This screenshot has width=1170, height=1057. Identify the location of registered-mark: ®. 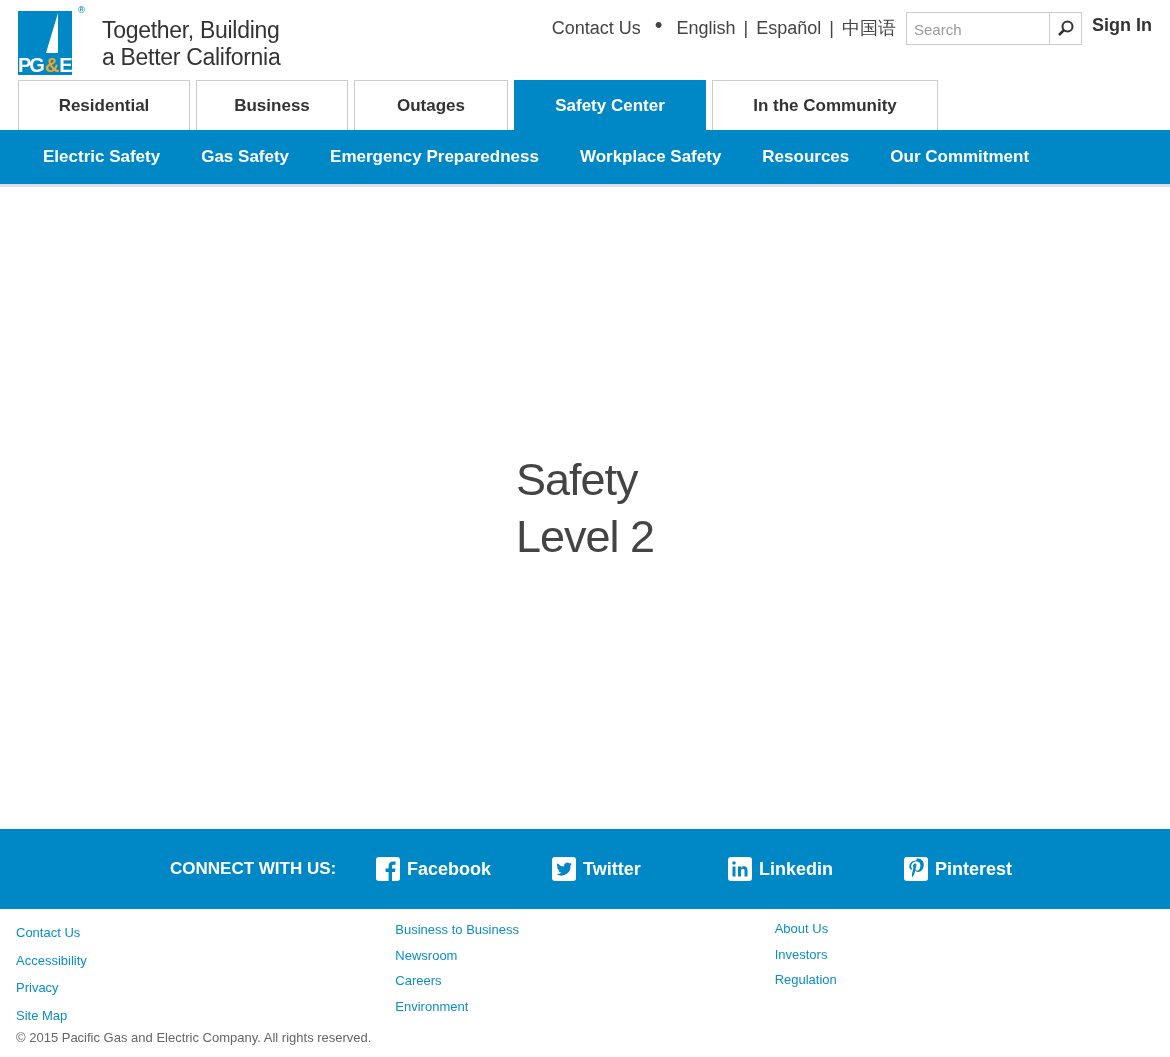
(81, 10).